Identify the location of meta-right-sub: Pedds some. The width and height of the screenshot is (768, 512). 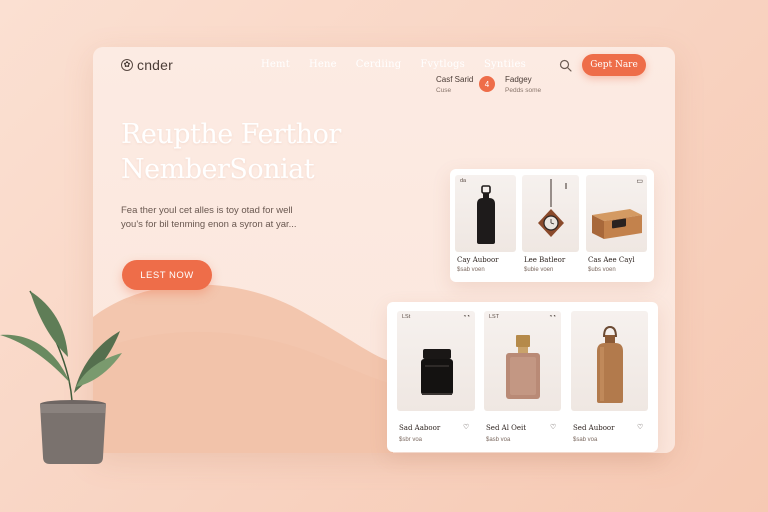
(523, 90).